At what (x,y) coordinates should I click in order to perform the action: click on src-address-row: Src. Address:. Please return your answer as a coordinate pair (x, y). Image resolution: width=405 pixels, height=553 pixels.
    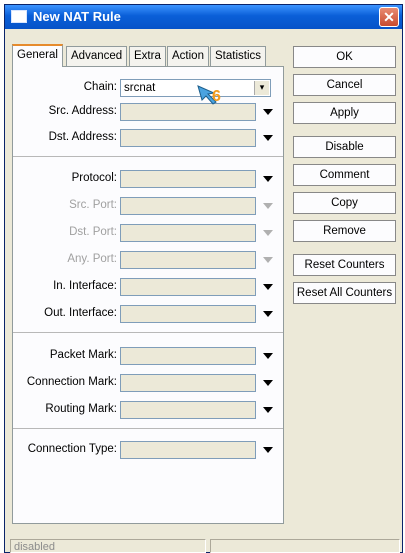
    Looking at the image, I should click on (148, 112).